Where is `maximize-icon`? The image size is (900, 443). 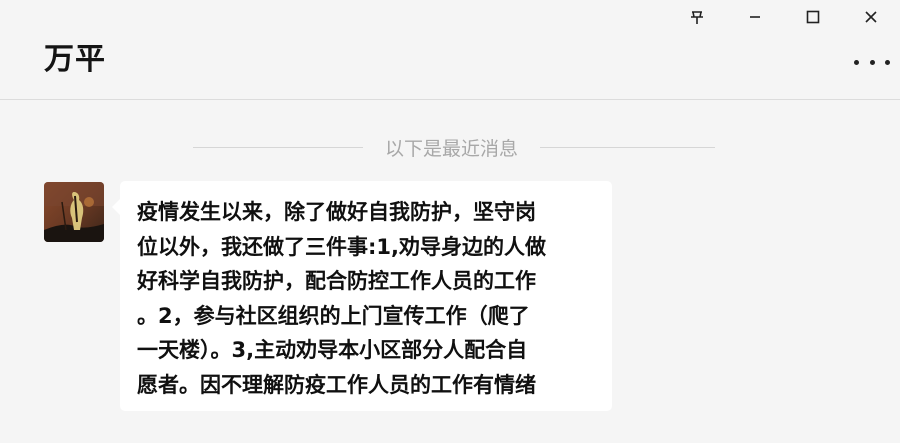 maximize-icon is located at coordinates (813, 17).